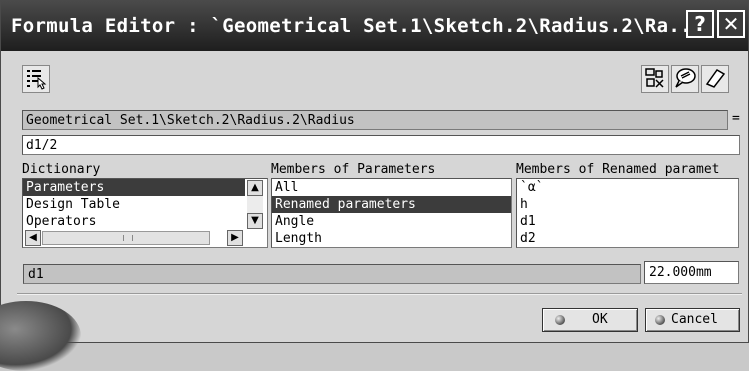 The width and height of the screenshot is (749, 371). I want to click on scroll-left-button: ◀, so click(33, 238).